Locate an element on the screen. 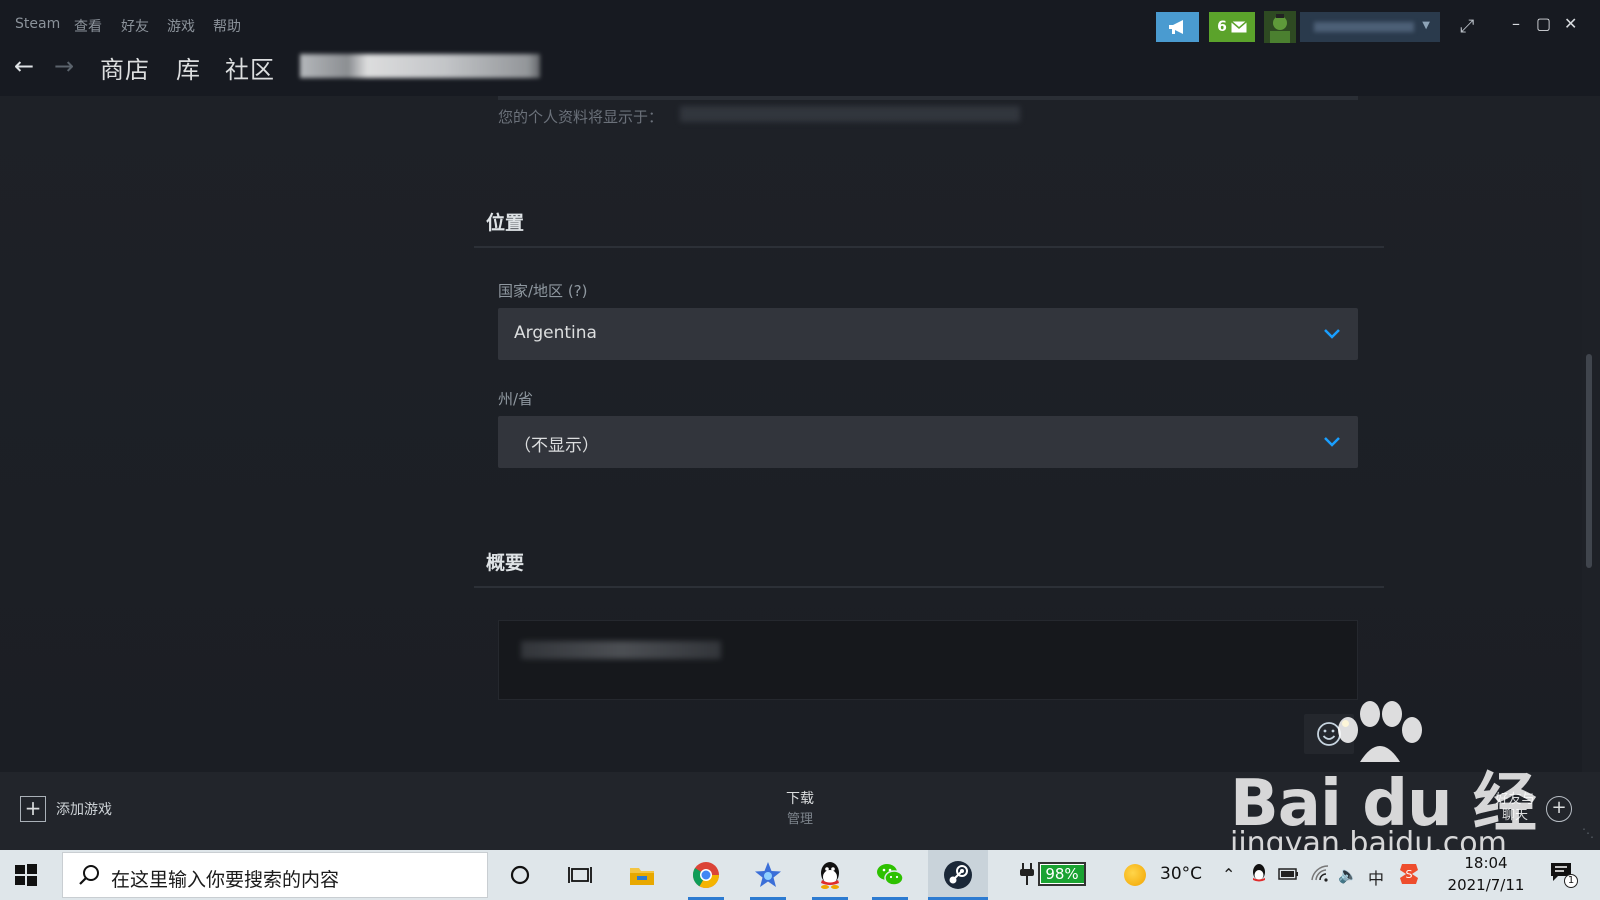 The height and width of the screenshot is (900, 1600). user-avatar is located at coordinates (1280, 27).